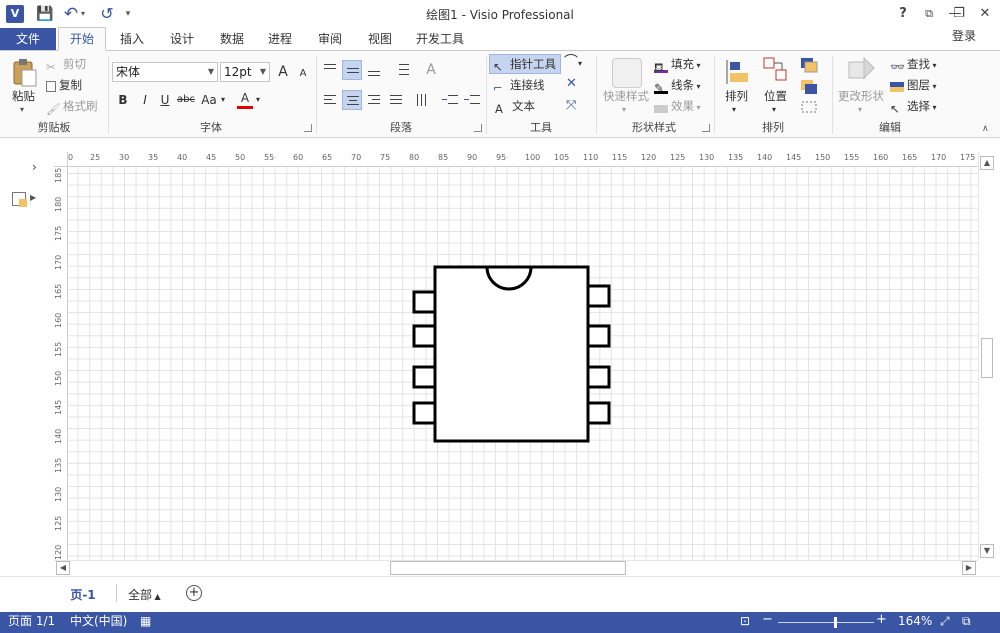 This screenshot has width=1000, height=633. What do you see at coordinates (374, 100) in the screenshot?
I see `align-right-icon` at bounding box center [374, 100].